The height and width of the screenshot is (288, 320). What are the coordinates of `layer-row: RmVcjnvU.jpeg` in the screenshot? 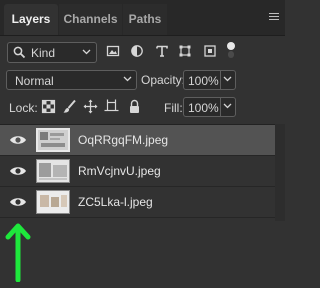 It's located at (137, 171).